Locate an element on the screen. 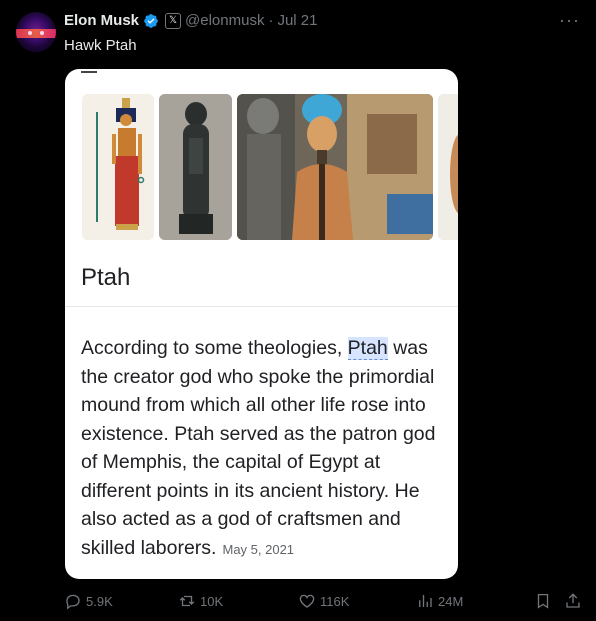  heart-icon is located at coordinates (307, 601).